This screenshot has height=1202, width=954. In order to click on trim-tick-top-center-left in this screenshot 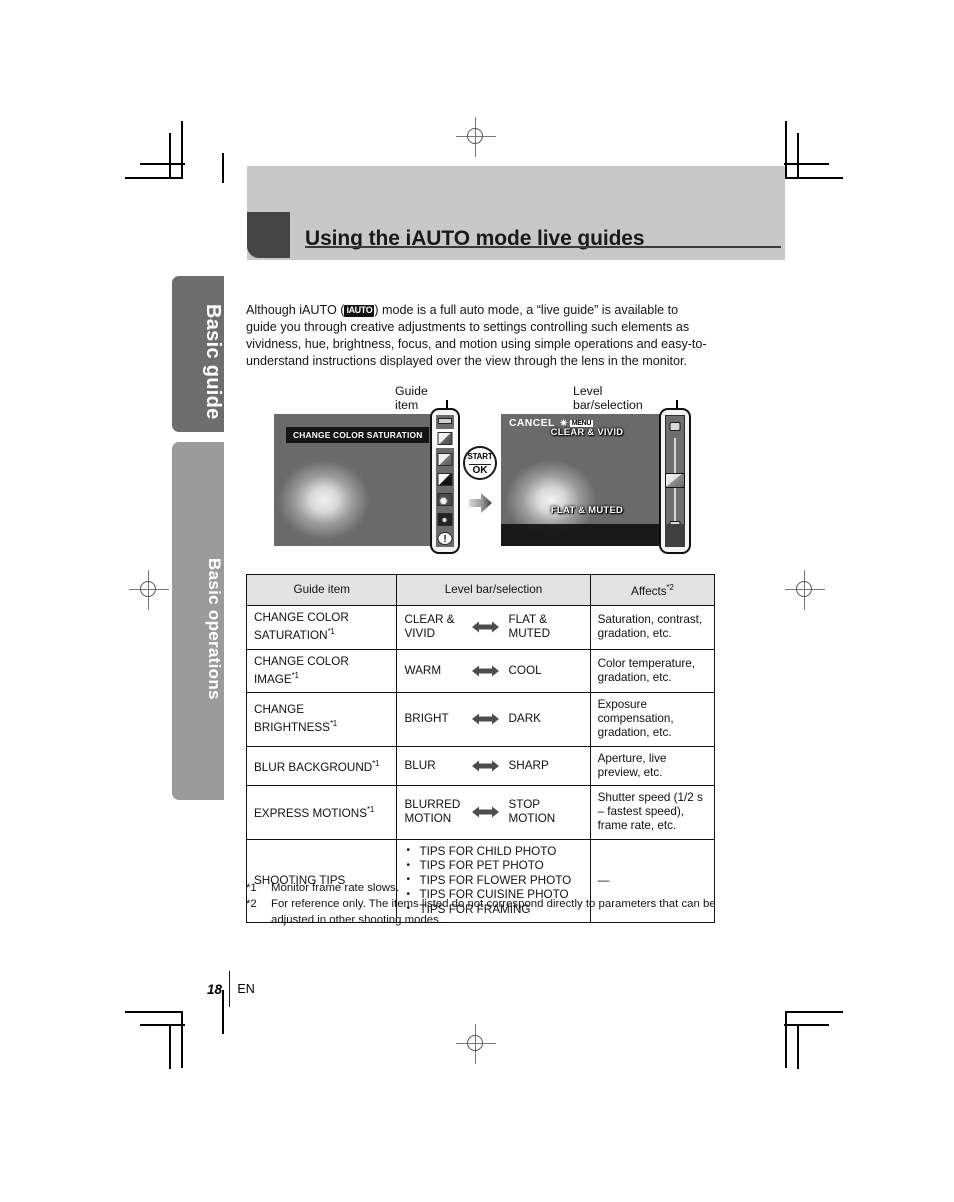, I will do `click(223, 168)`.